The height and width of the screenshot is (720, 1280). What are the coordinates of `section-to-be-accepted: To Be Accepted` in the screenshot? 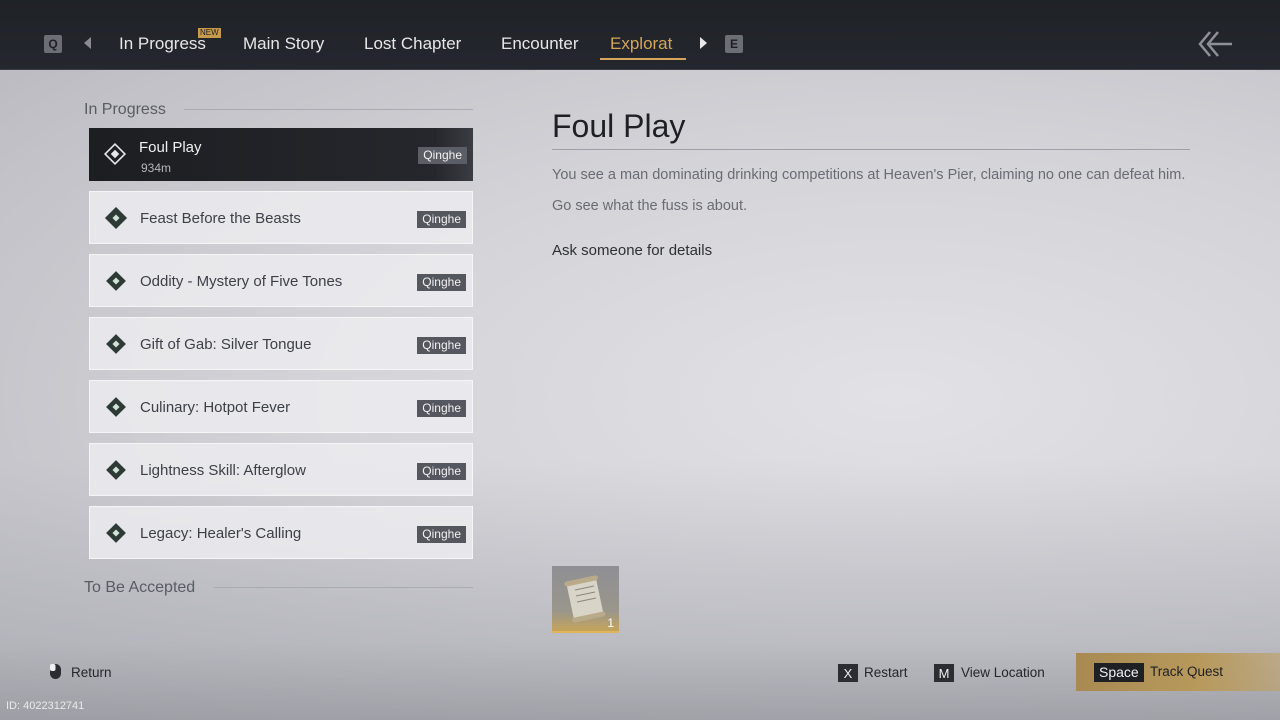 It's located at (139, 588).